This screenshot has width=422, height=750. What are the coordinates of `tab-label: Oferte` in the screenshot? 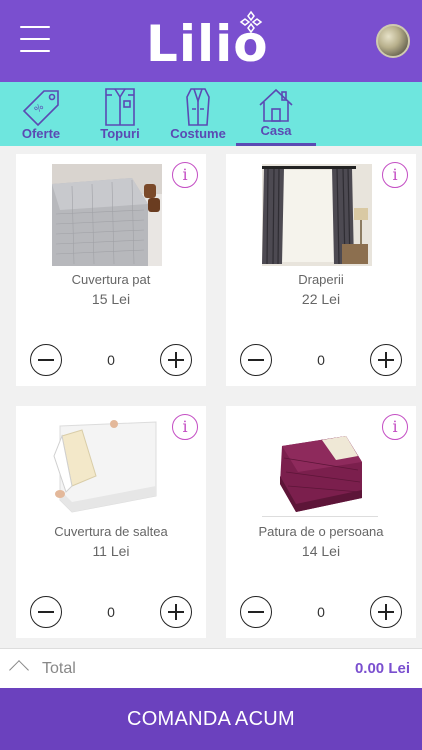 It's located at (41, 133).